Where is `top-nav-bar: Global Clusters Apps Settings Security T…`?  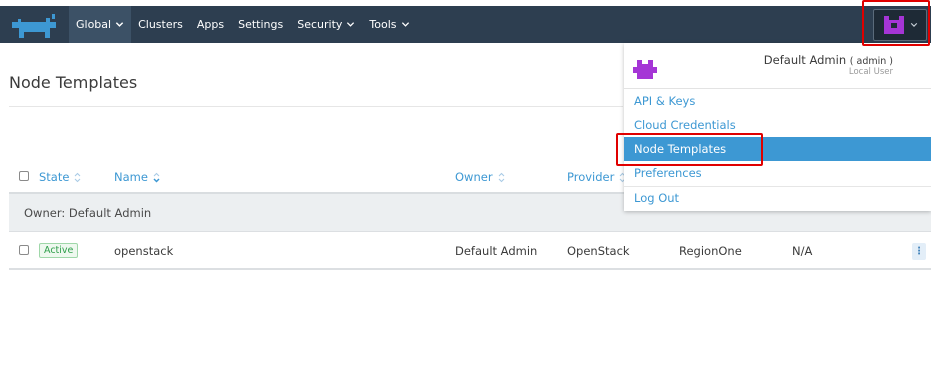 top-nav-bar: Global Clusters Apps Settings Security T… is located at coordinates (465, 24).